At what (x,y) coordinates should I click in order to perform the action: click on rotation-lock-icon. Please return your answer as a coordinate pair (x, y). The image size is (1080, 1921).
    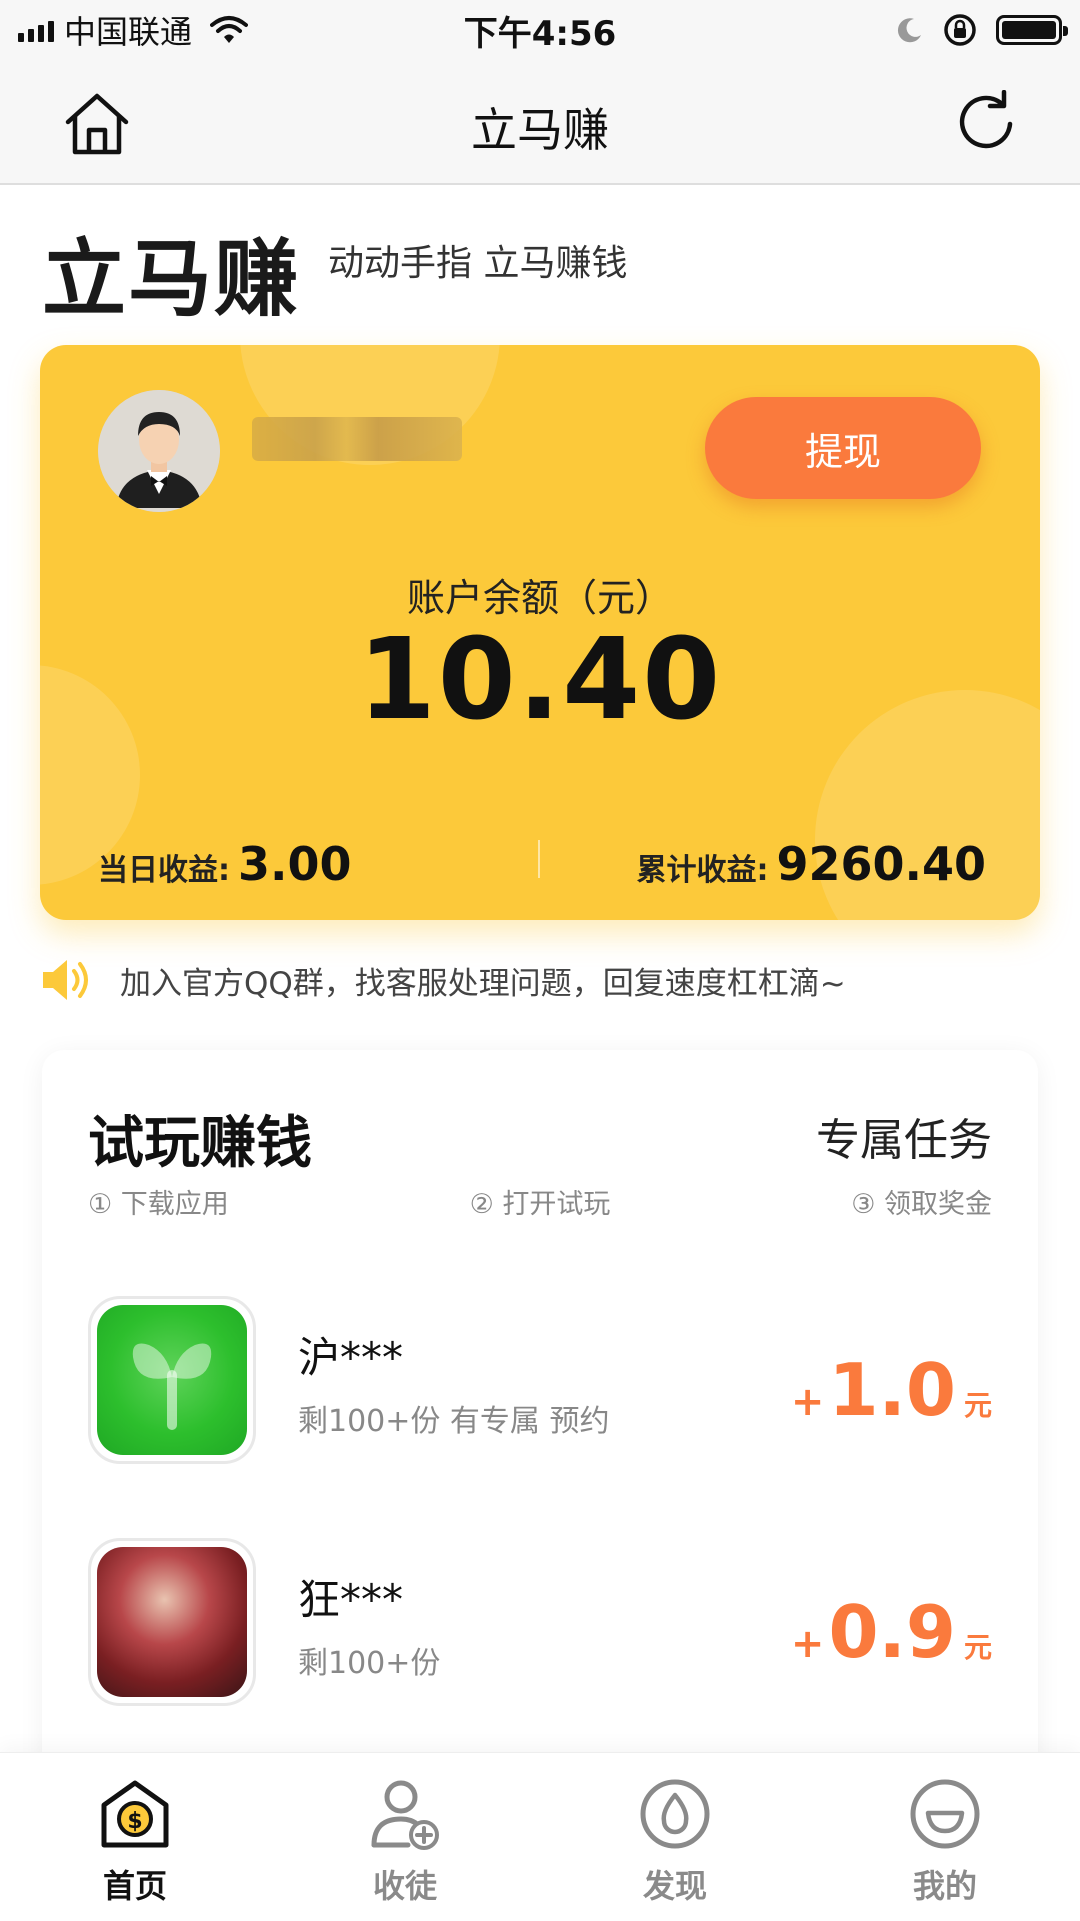
    Looking at the image, I should click on (960, 30).